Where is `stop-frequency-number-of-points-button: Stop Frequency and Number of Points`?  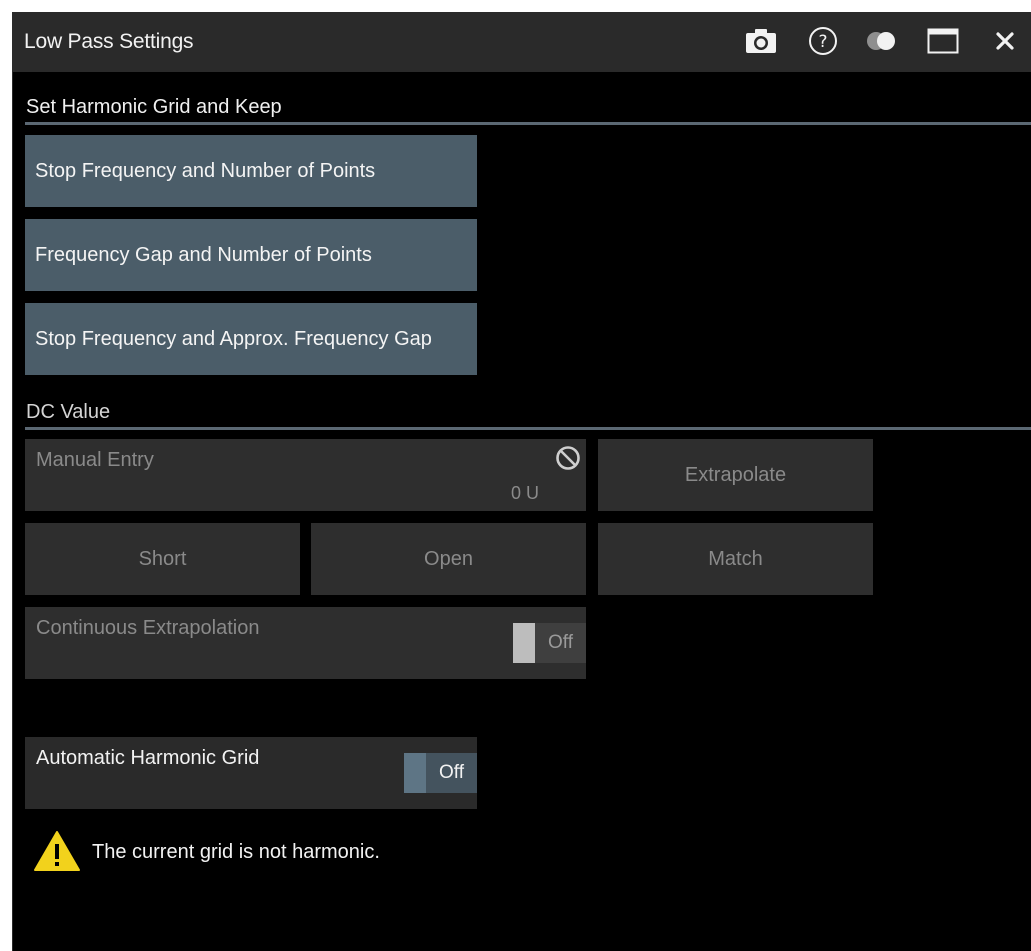
stop-frequency-number-of-points-button: Stop Frequency and Number of Points is located at coordinates (251, 171).